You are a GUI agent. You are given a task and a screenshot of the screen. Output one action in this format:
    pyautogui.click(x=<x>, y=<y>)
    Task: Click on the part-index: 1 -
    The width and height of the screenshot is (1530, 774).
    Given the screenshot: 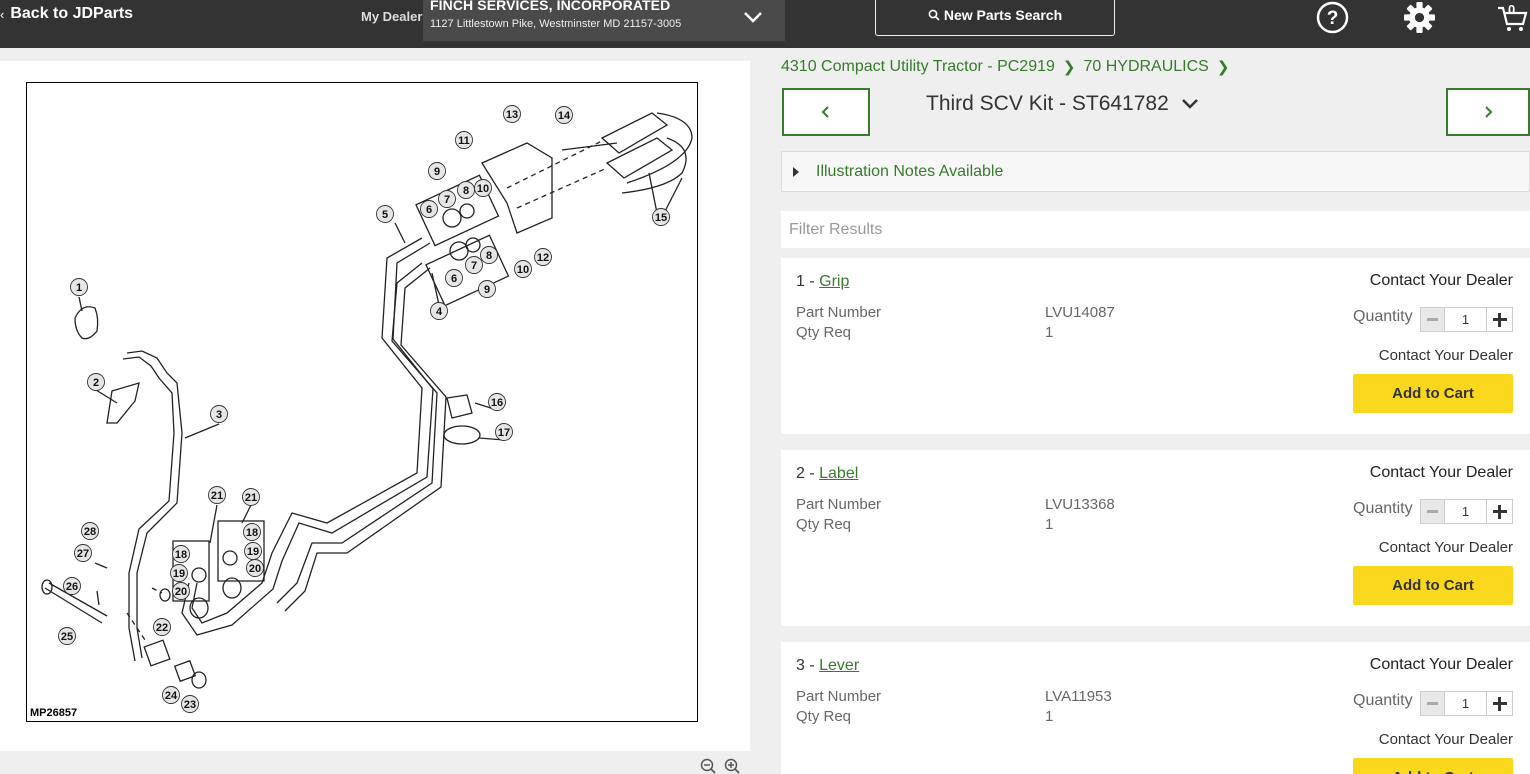 What is the action you would take?
    pyautogui.click(x=808, y=281)
    